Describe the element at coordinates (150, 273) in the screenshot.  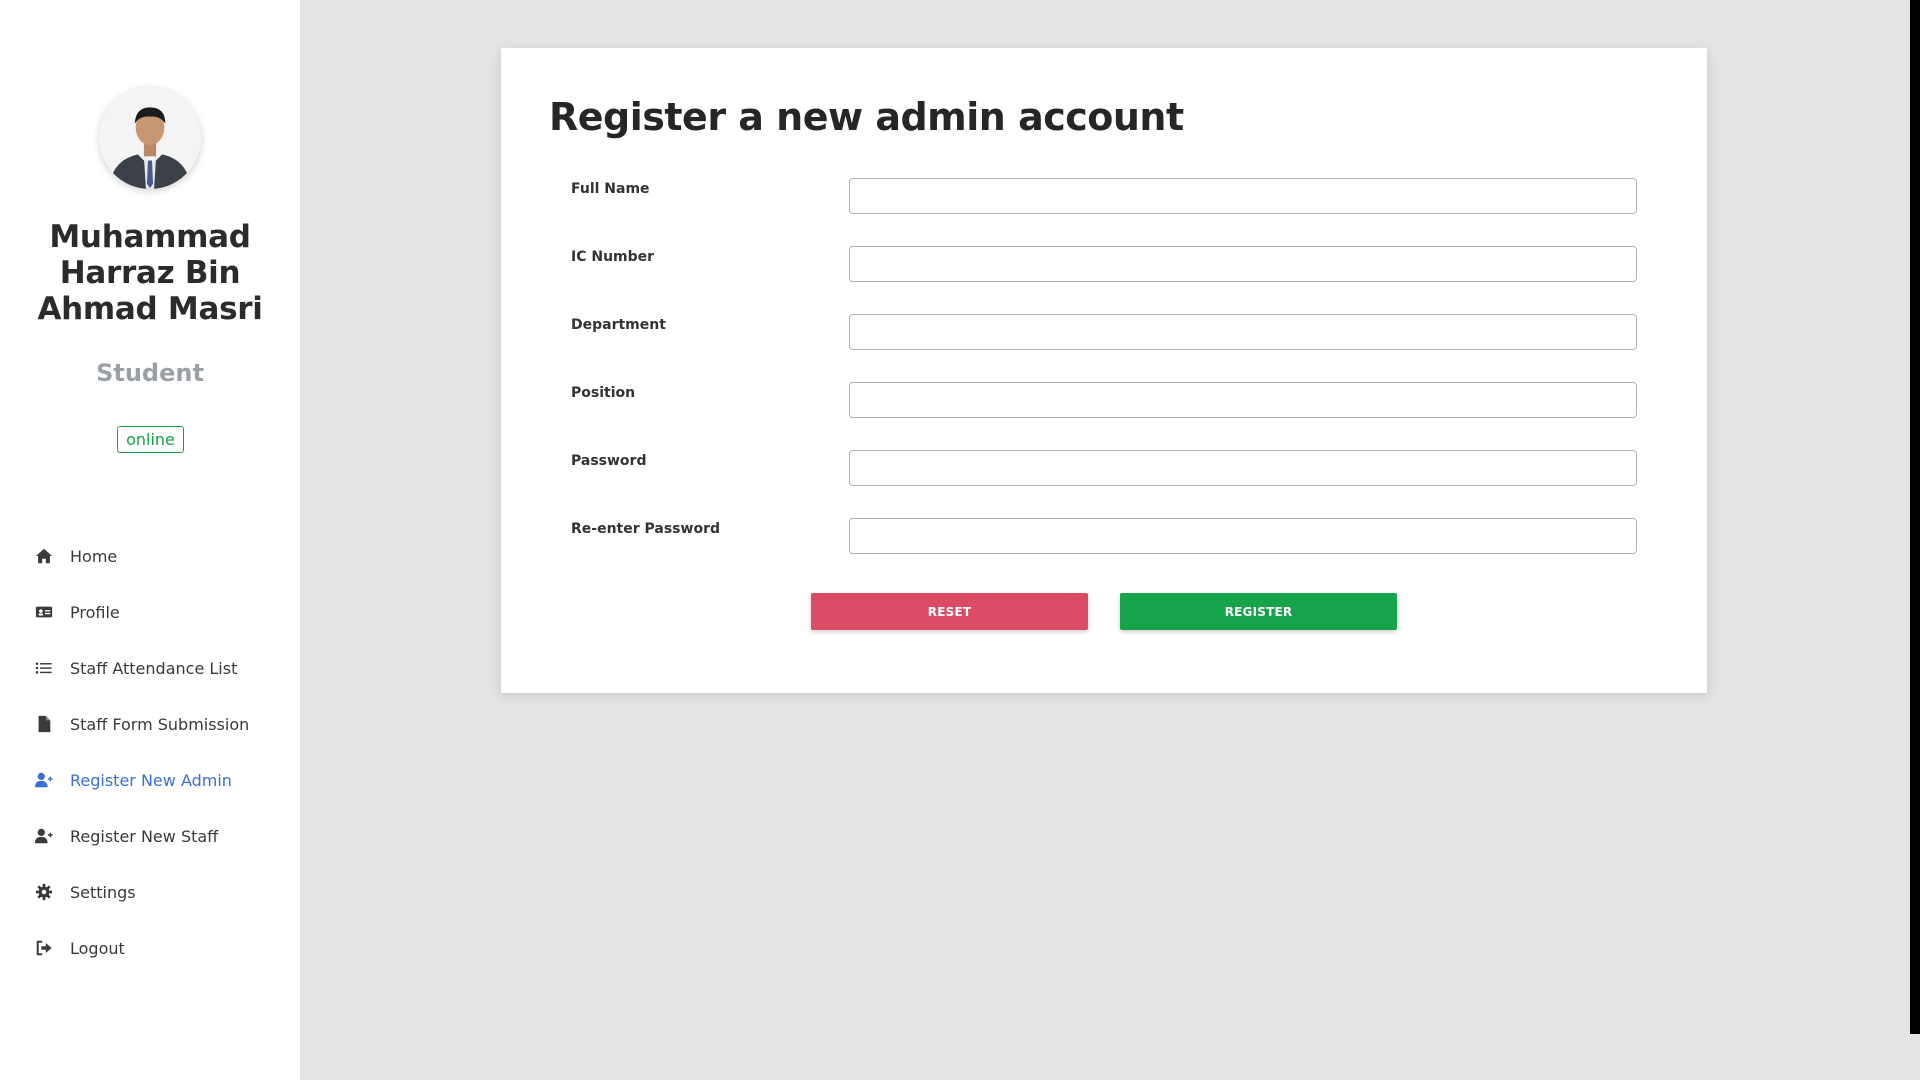
I see `user-name: Muhammad Harraz Bin Ahmad Masri` at that location.